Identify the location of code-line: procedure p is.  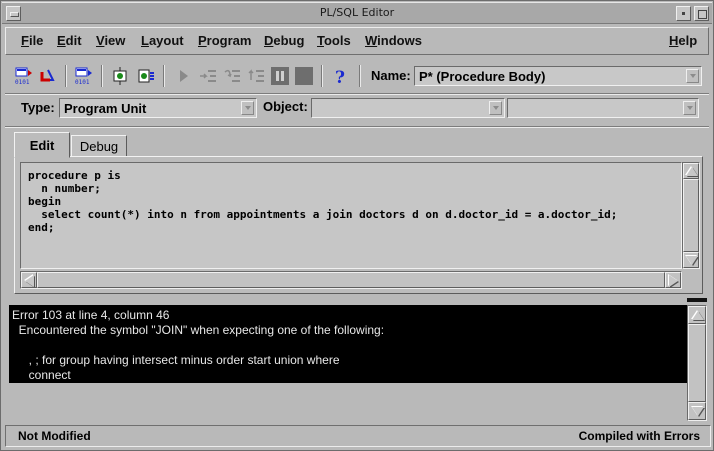
(74, 175).